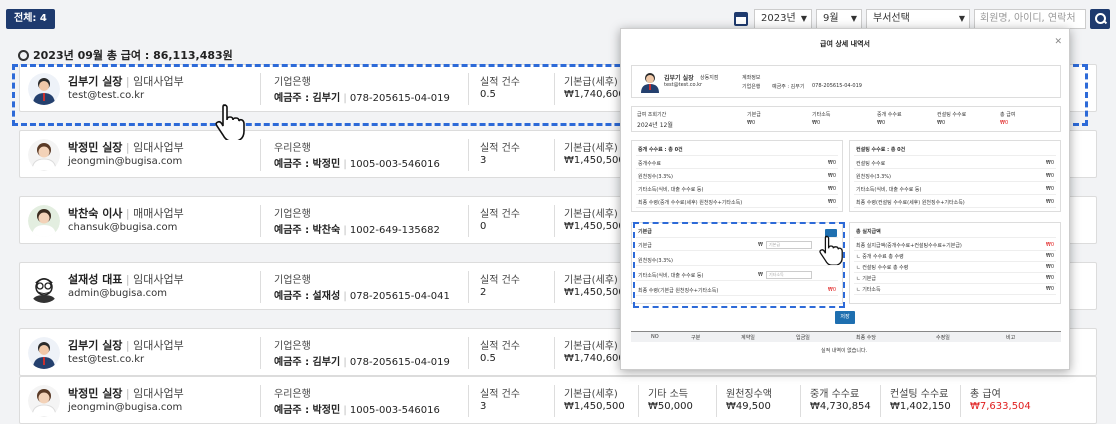  I want to click on total-count-button: 전체: 4, so click(30, 19).